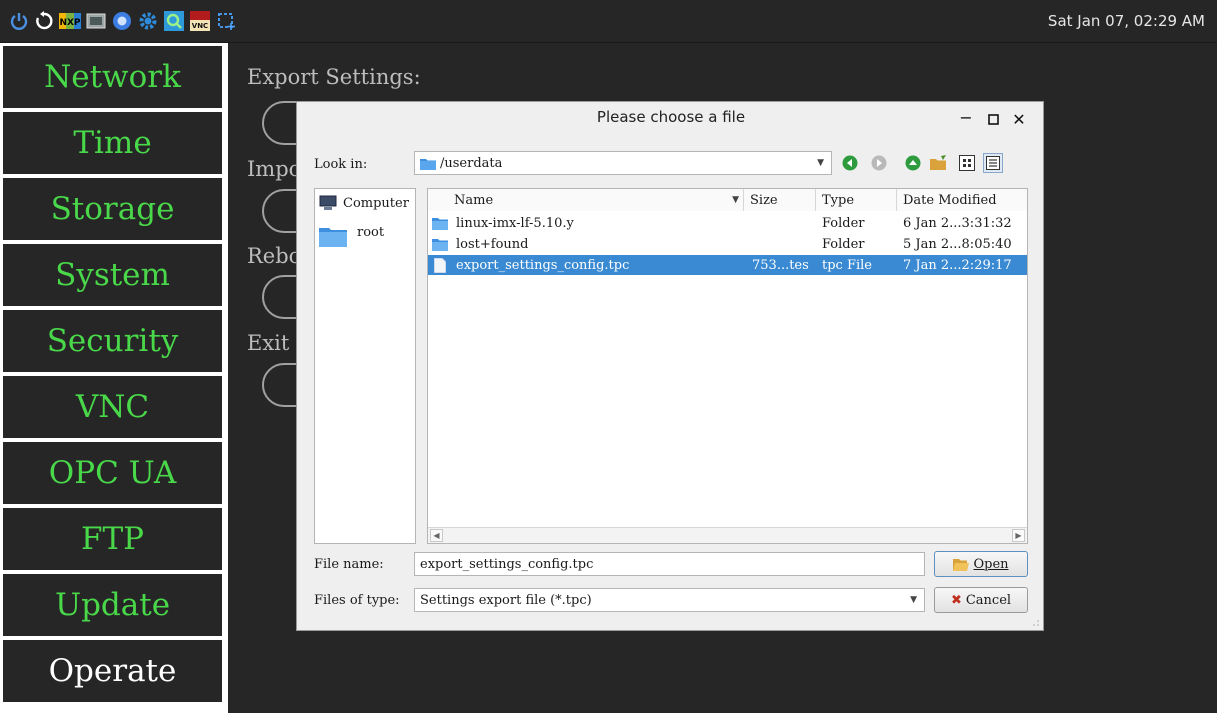 The height and width of the screenshot is (713, 1217). I want to click on look-in-value: /userdata, so click(471, 163).